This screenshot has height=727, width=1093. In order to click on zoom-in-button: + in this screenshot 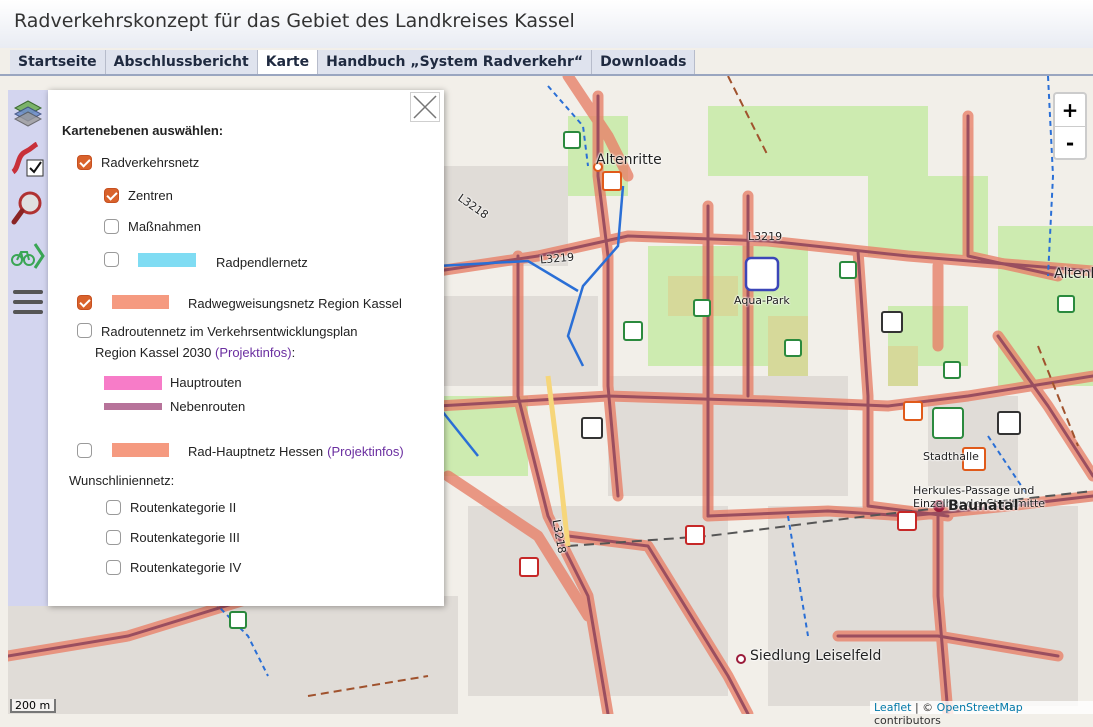, I will do `click(1070, 110)`.